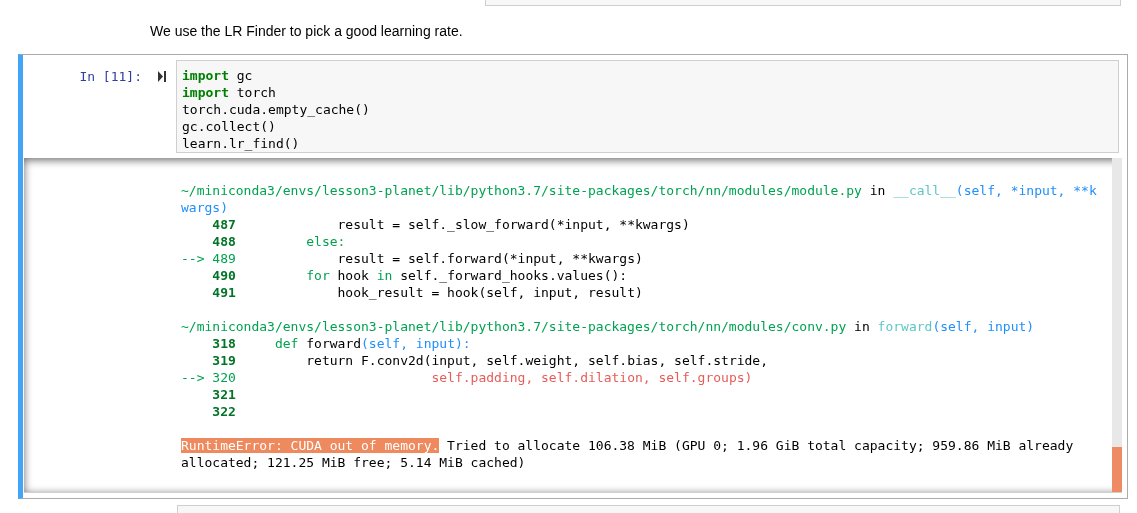  I want to click on traceback-file-header: ~/miniconda3/envs/lesson3-planet/lib/python3.7/site-packages/torch/nn/modules/module.py in __call__(self, *input, **kwargs), so click(639, 199).